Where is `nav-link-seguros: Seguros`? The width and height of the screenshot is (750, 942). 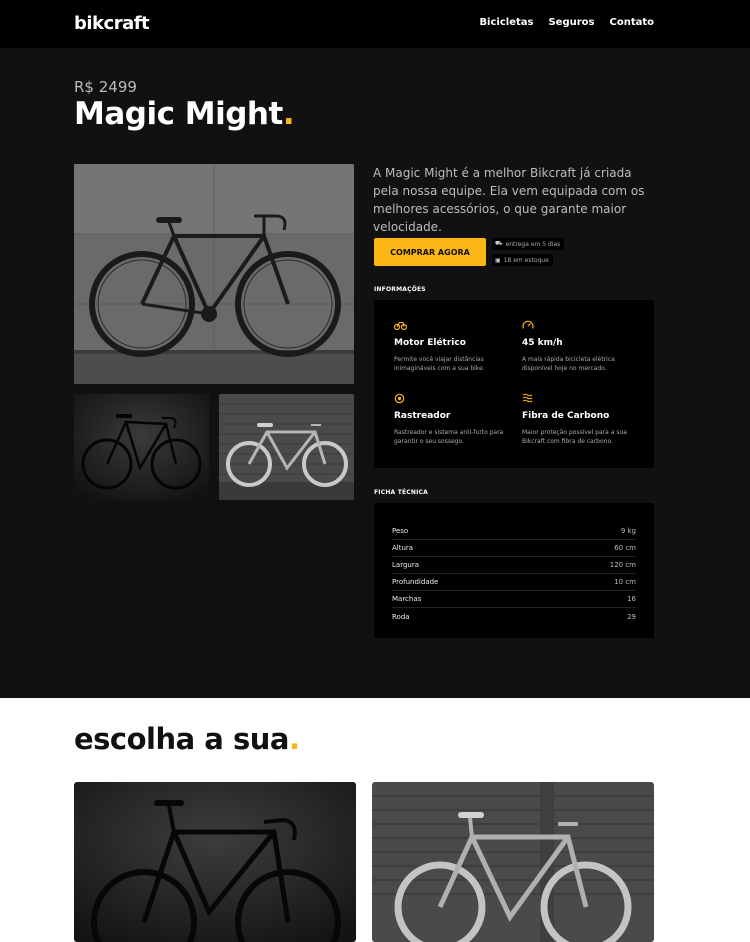
nav-link-seguros: Seguros is located at coordinates (571, 22).